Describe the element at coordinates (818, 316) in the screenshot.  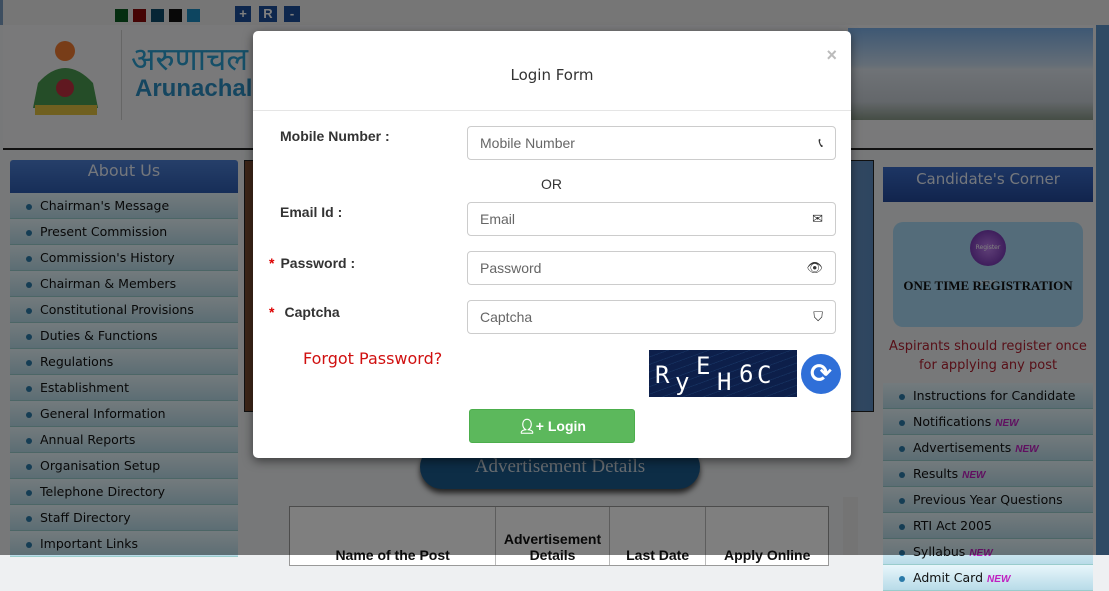
I see `shield-icon: ⛉` at that location.